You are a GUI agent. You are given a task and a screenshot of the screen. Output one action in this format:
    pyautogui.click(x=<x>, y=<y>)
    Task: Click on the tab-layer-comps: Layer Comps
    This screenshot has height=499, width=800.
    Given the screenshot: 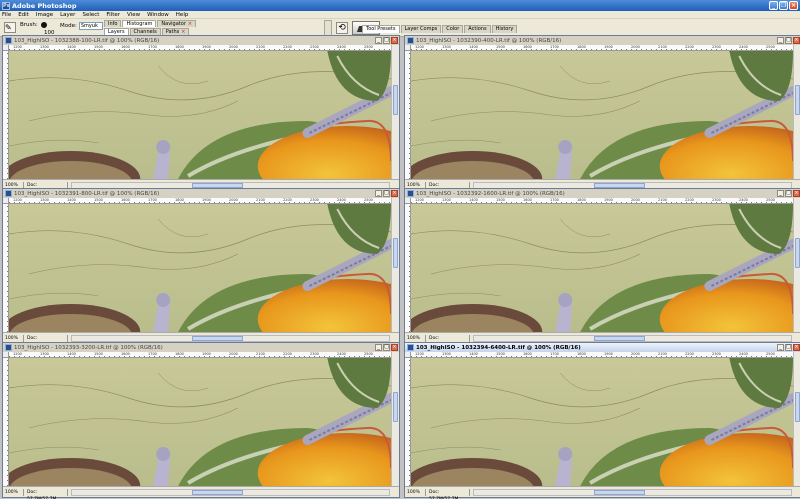 What is the action you would take?
    pyautogui.click(x=421, y=29)
    